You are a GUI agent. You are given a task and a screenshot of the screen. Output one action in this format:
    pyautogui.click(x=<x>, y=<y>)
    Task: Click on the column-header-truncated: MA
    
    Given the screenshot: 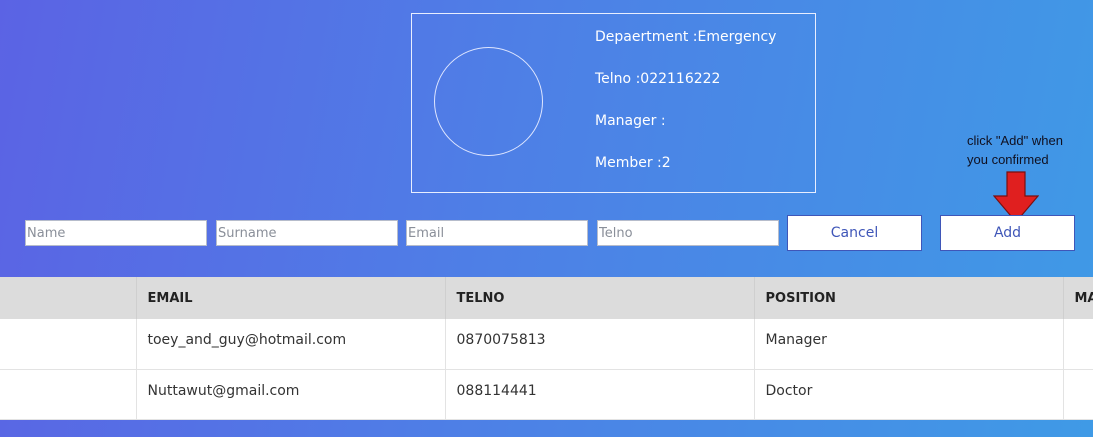 What is the action you would take?
    pyautogui.click(x=1078, y=298)
    